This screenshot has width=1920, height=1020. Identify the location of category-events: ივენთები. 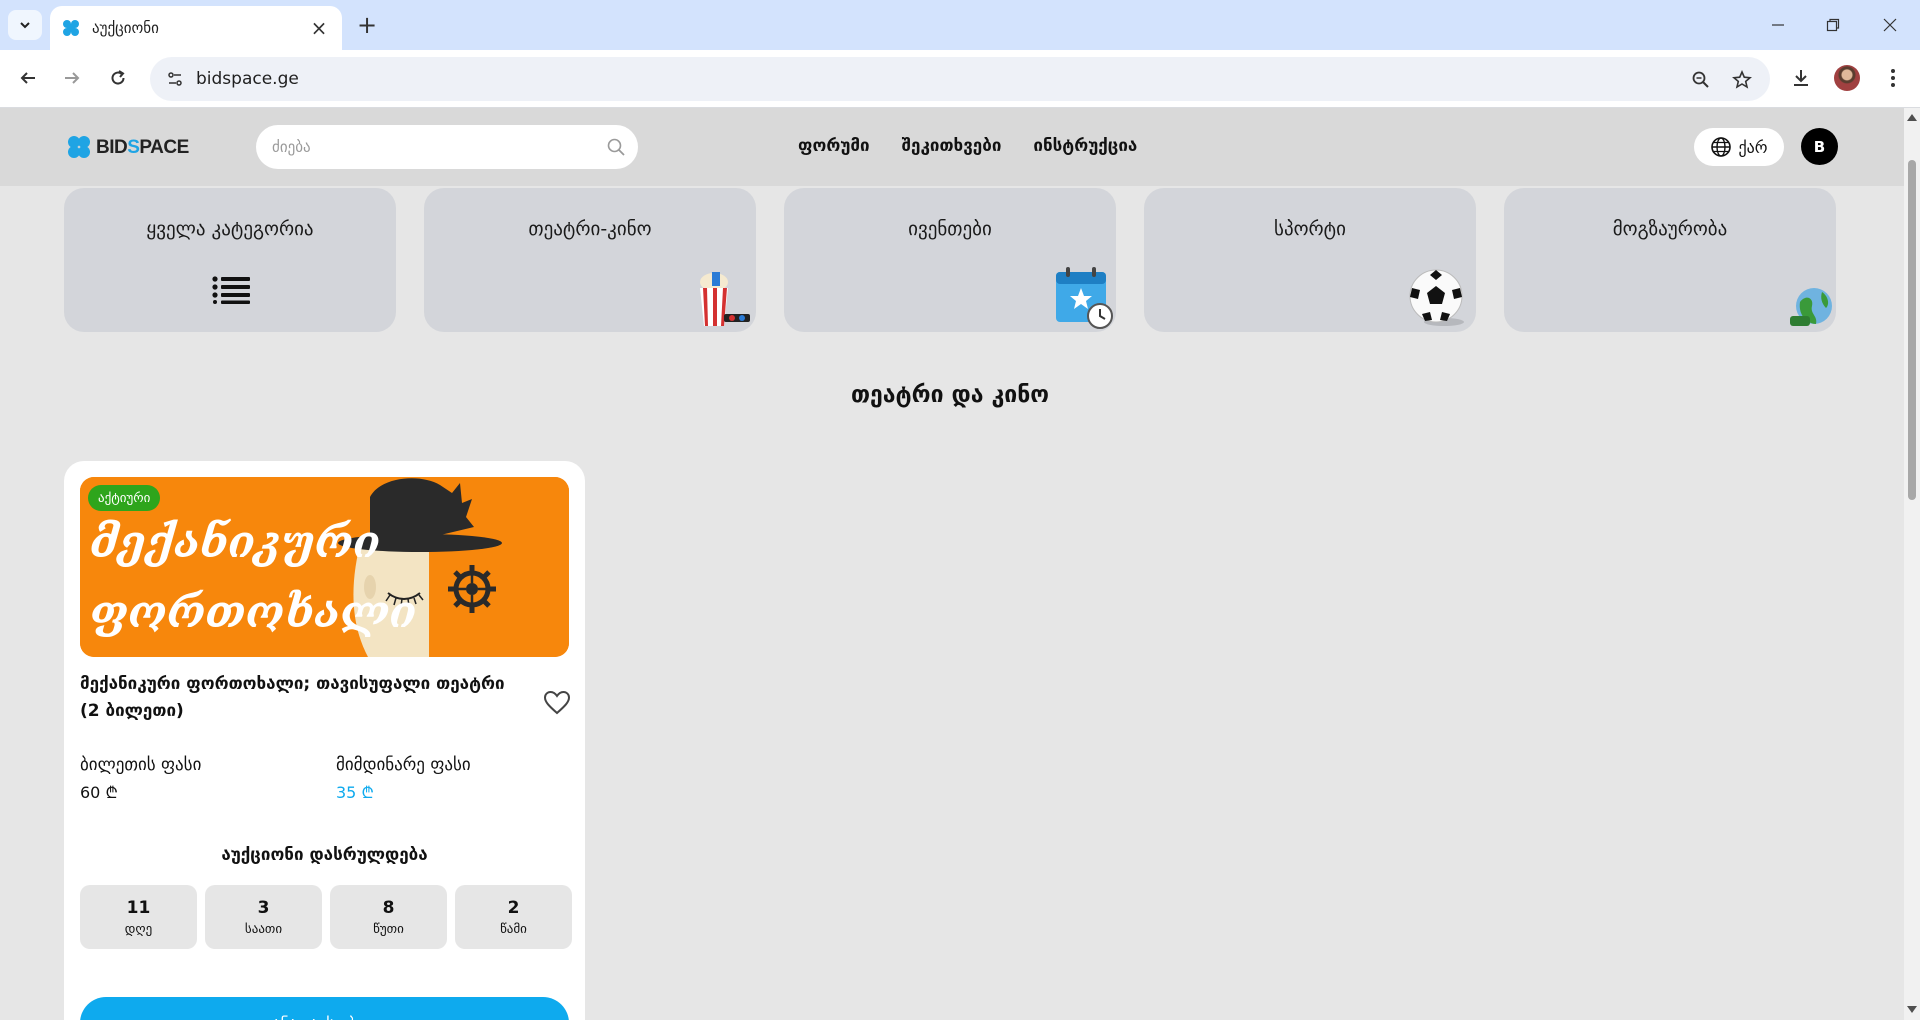
(950, 260).